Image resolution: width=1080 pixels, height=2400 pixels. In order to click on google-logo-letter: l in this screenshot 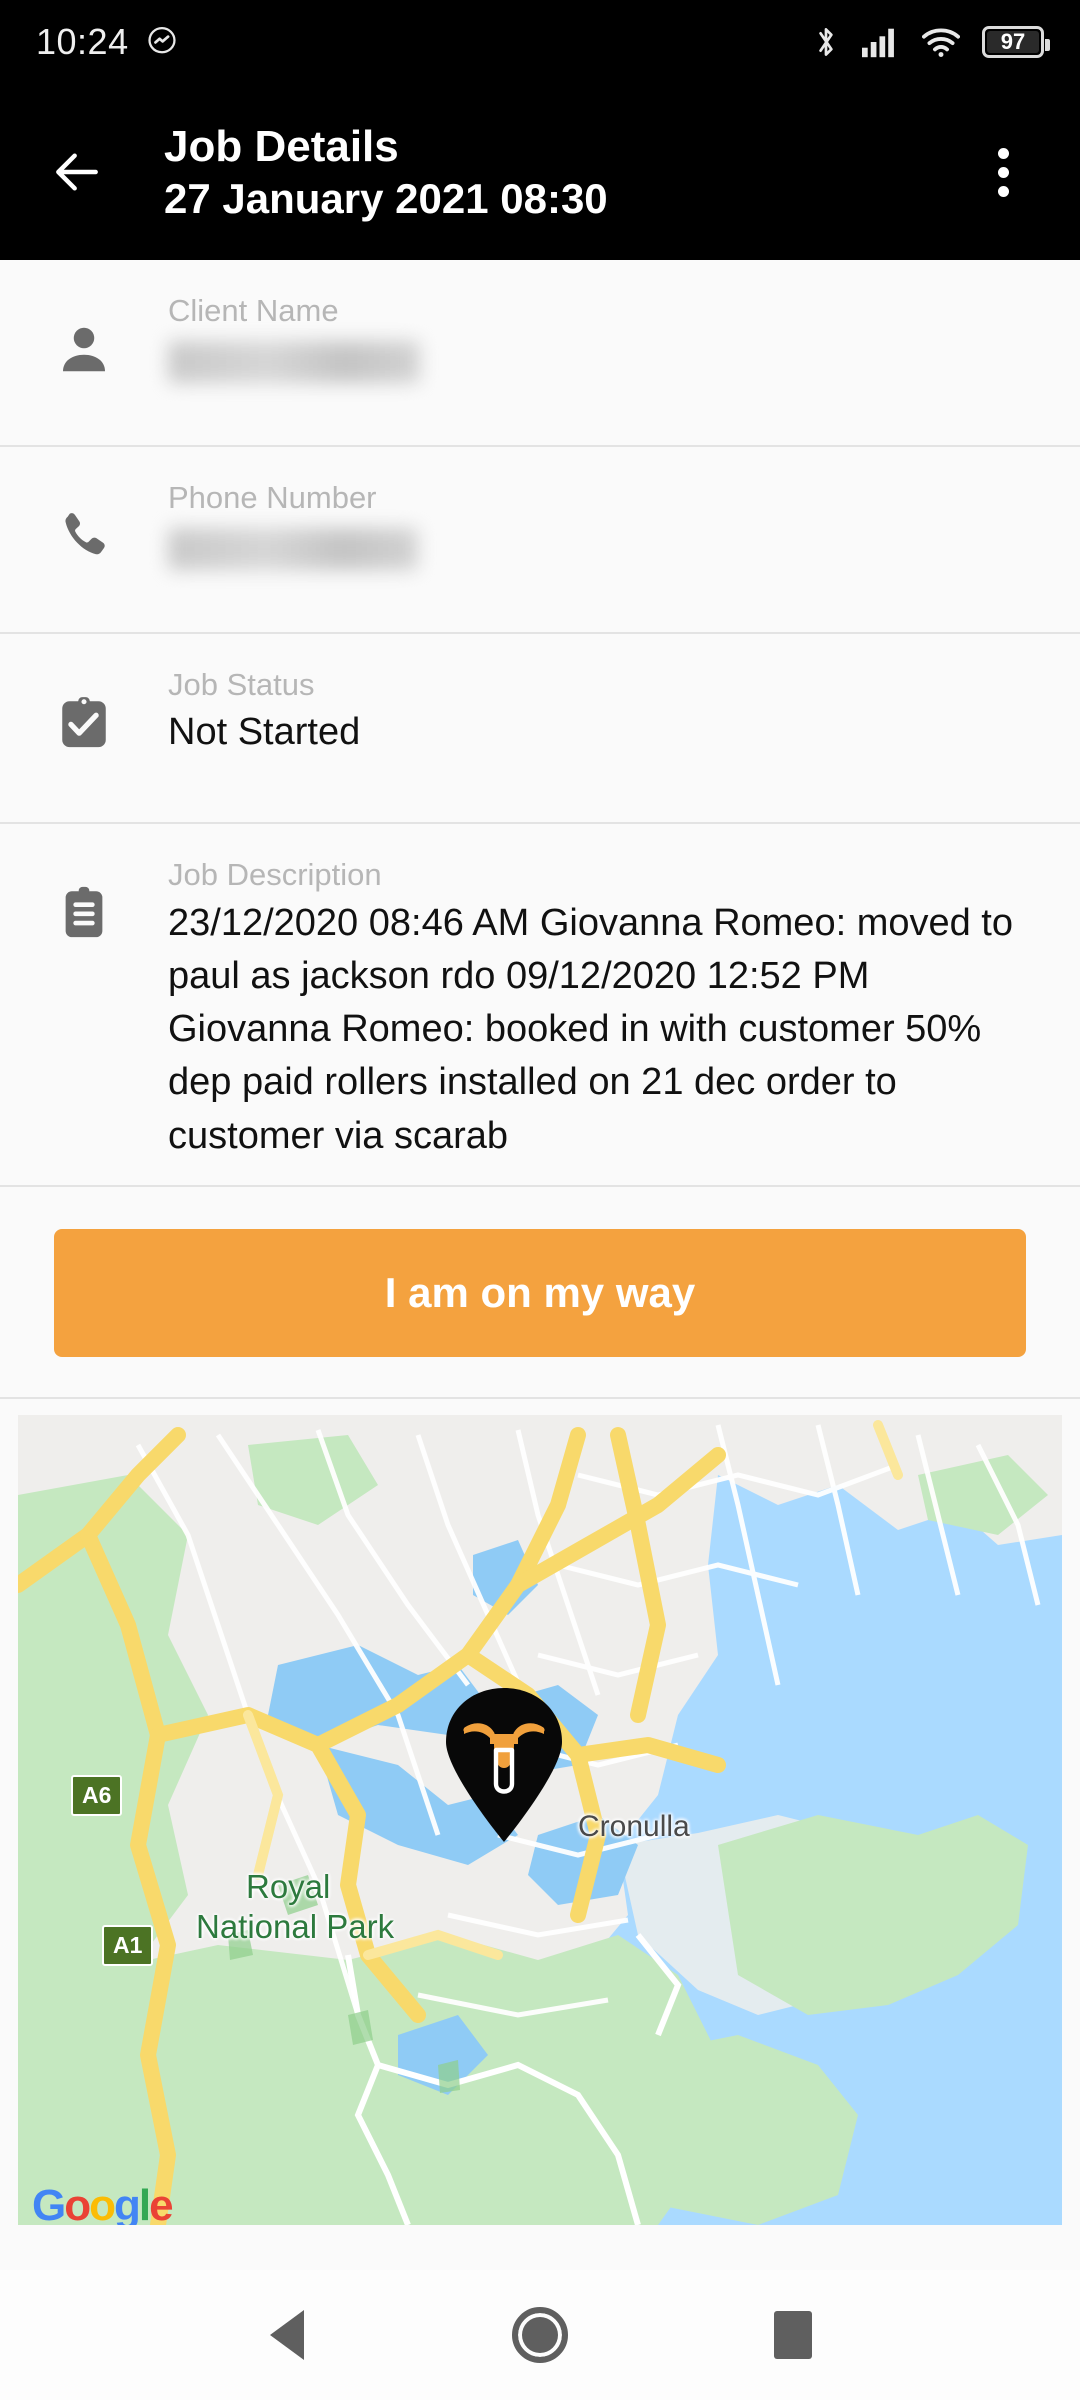, I will do `click(144, 2202)`.